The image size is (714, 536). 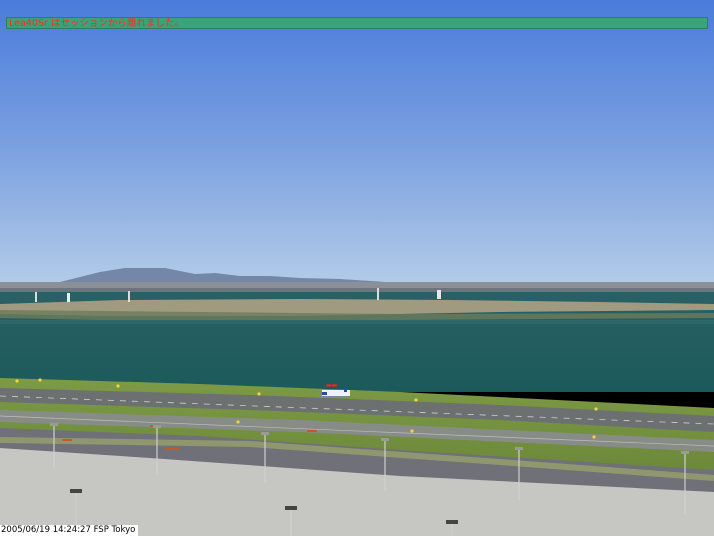 I want to click on multiplayer-message-bar: Lea40Sr はセッションから離れました。, so click(x=357, y=23).